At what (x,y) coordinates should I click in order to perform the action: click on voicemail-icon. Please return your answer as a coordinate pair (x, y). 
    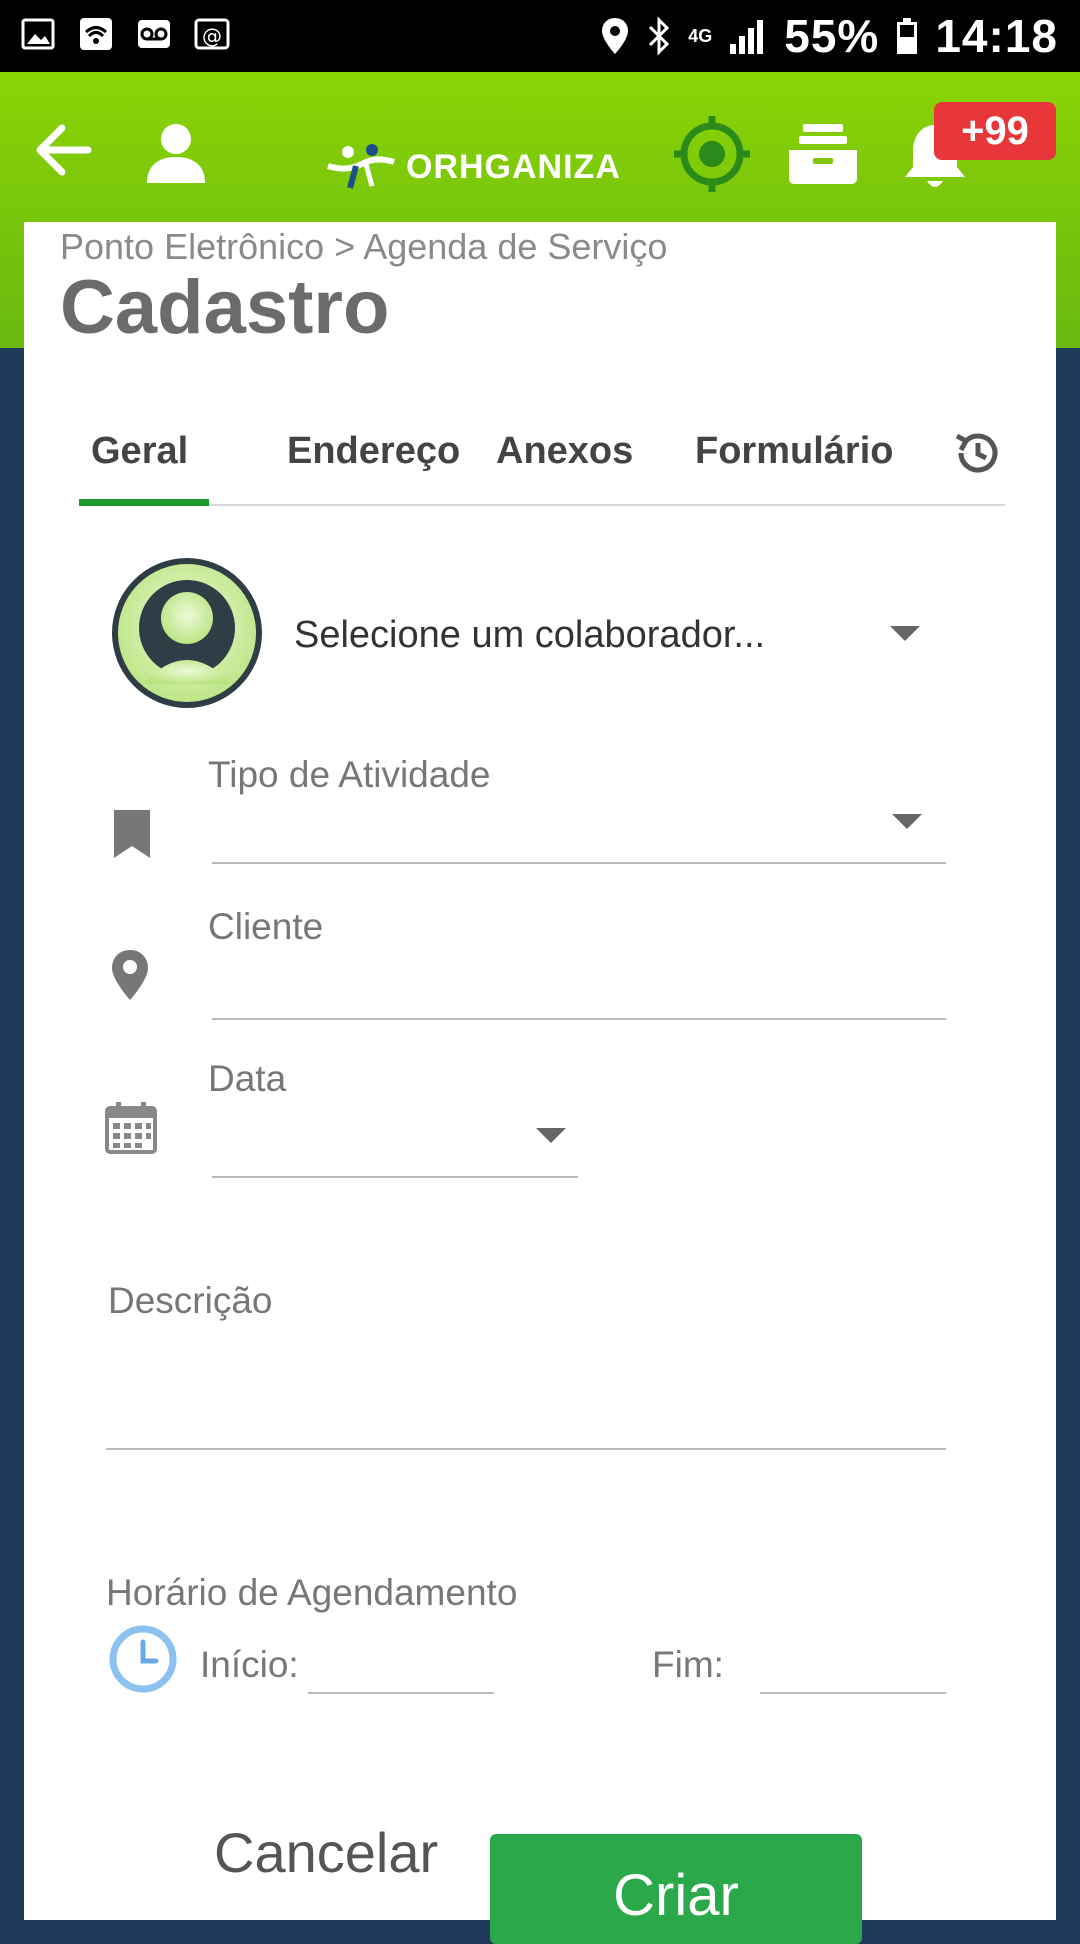
    Looking at the image, I should click on (154, 34).